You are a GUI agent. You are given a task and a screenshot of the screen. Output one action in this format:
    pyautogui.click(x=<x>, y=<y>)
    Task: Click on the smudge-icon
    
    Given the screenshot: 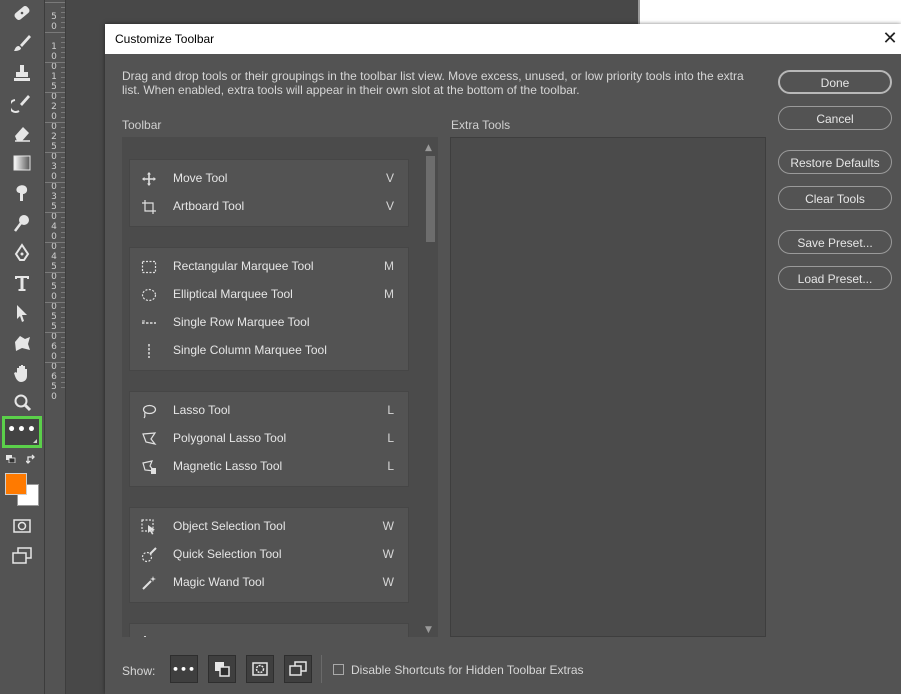 What is the action you would take?
    pyautogui.click(x=22, y=193)
    